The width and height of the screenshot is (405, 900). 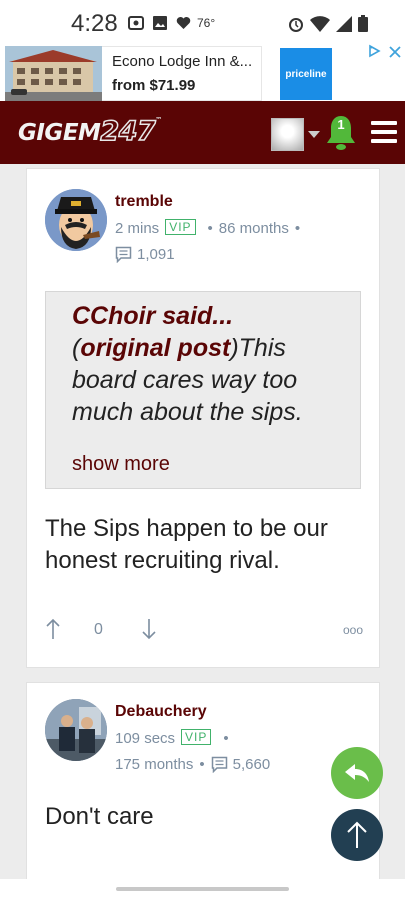 What do you see at coordinates (204, 630) in the screenshot?
I see `vote-row: 0 ooo` at bounding box center [204, 630].